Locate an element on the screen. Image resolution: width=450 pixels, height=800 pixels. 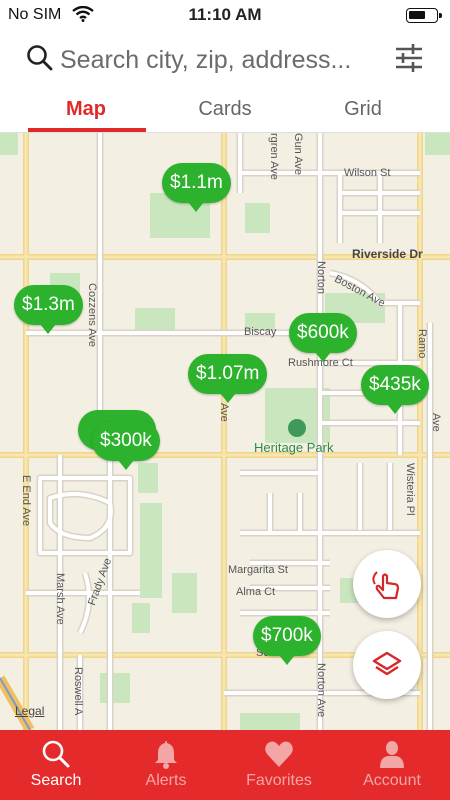
hand-draw-icon is located at coordinates (386, 585).